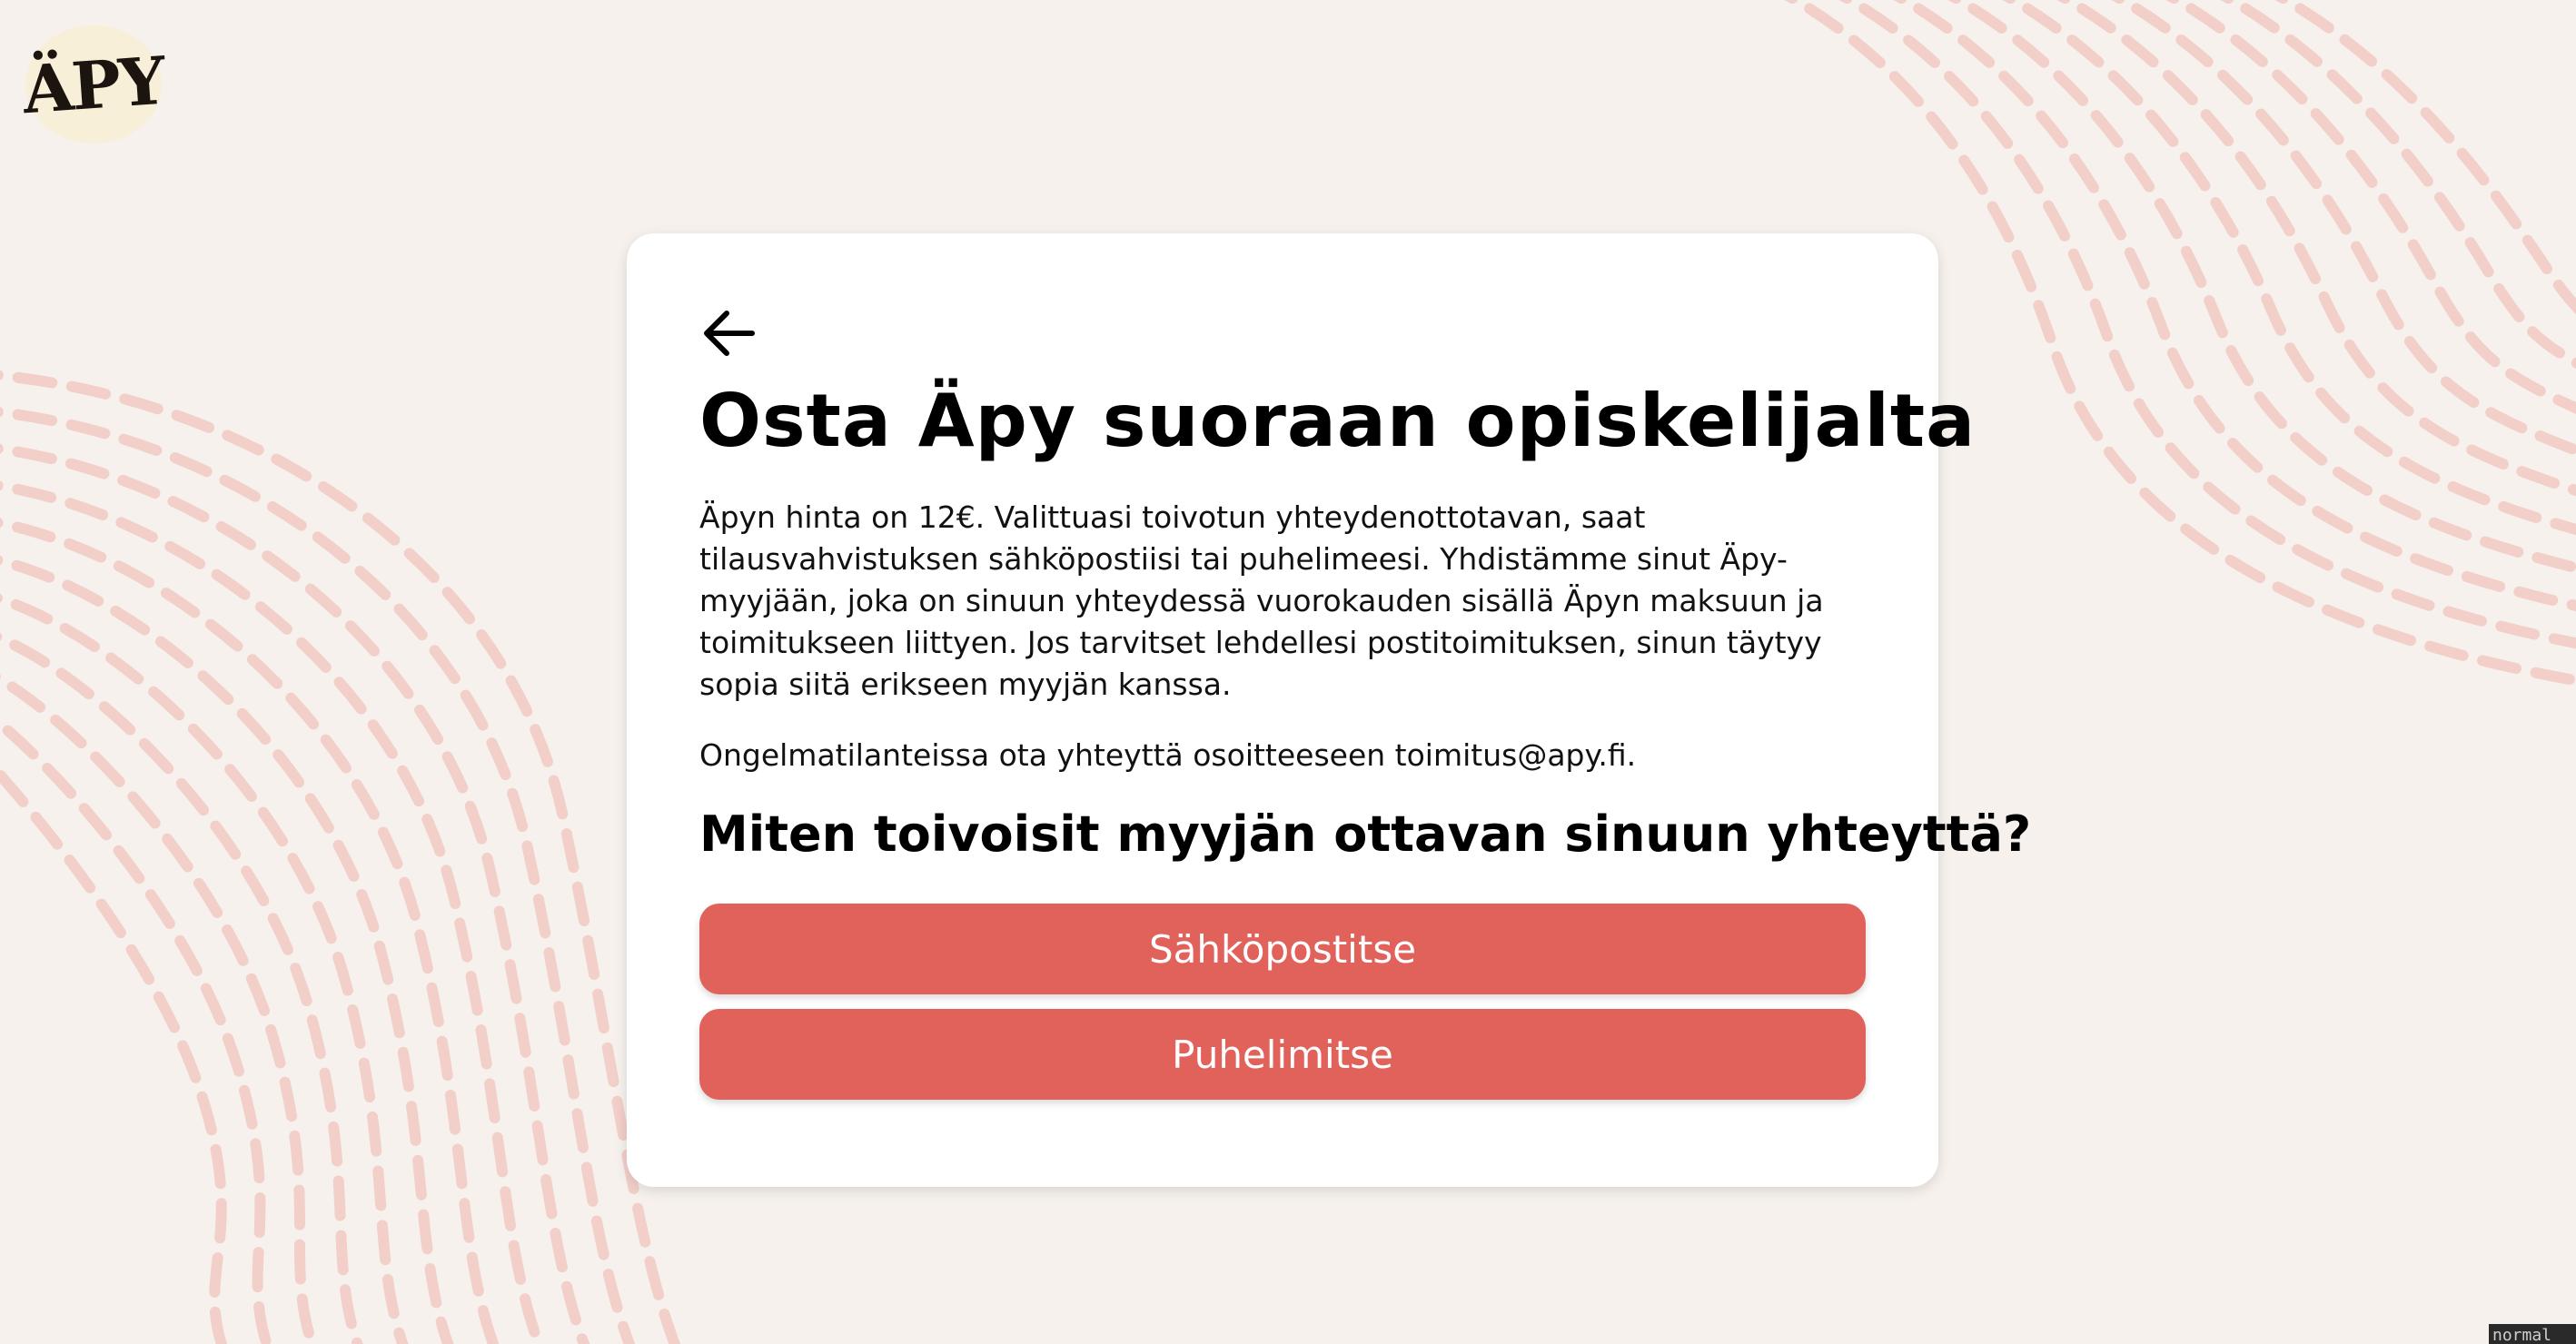  What do you see at coordinates (1338, 421) in the screenshot?
I see `page-title: Osta Äpy suoraan opiskelijalta` at bounding box center [1338, 421].